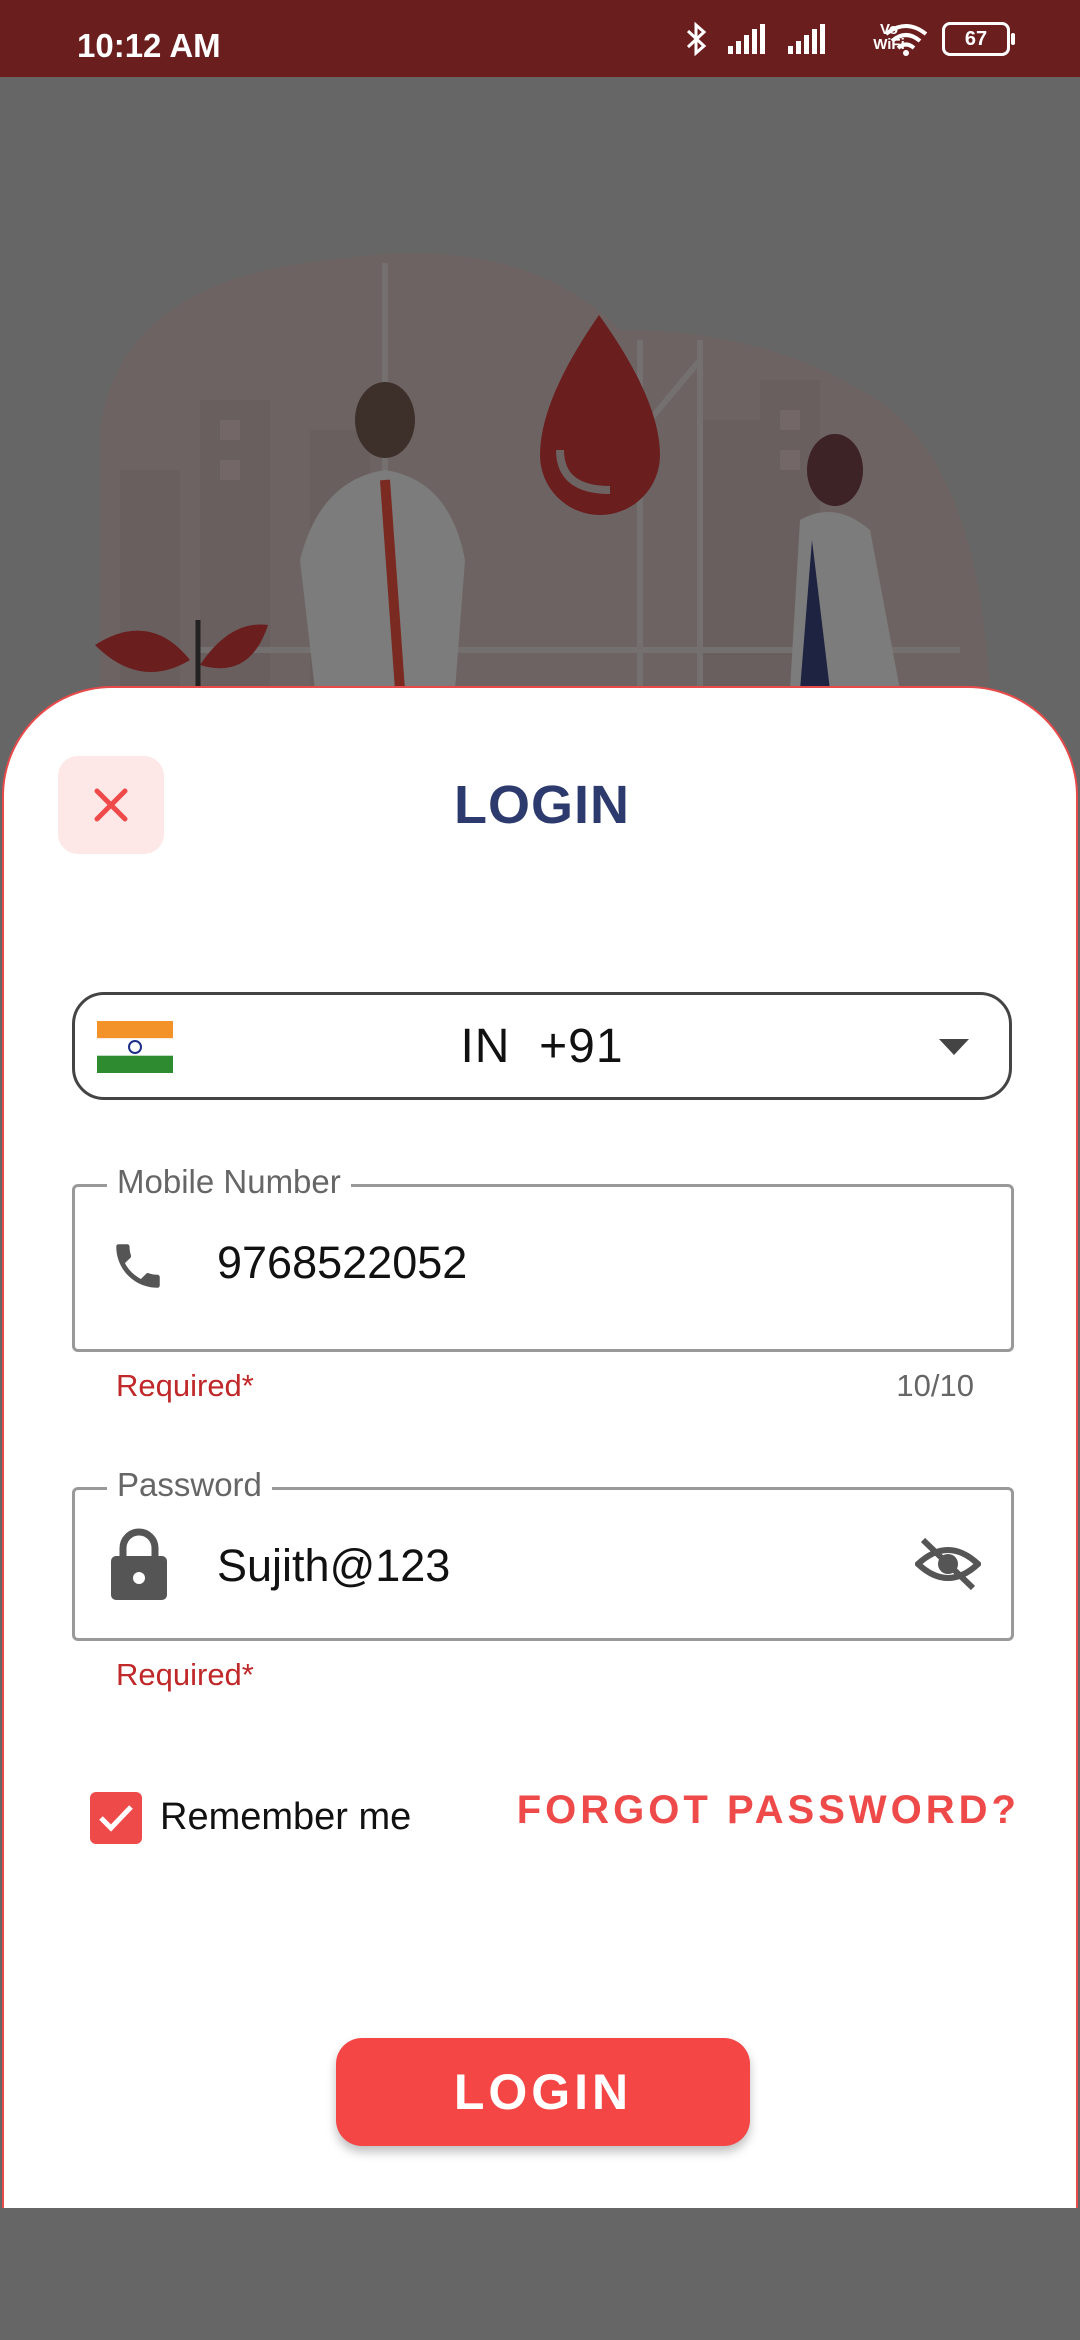  I want to click on mobile-number-field: Mobile Number 9768522052, so click(543, 1257).